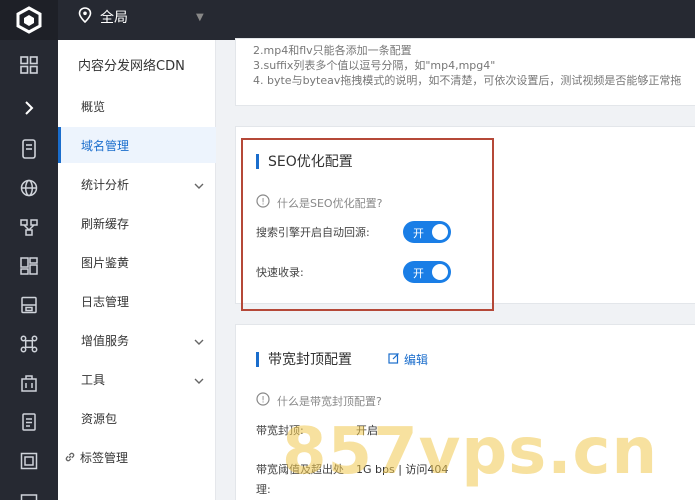 The width and height of the screenshot is (695, 500). Describe the element at coordinates (104, 457) in the screenshot. I see `sidebar-item-label: 标签管理` at that location.